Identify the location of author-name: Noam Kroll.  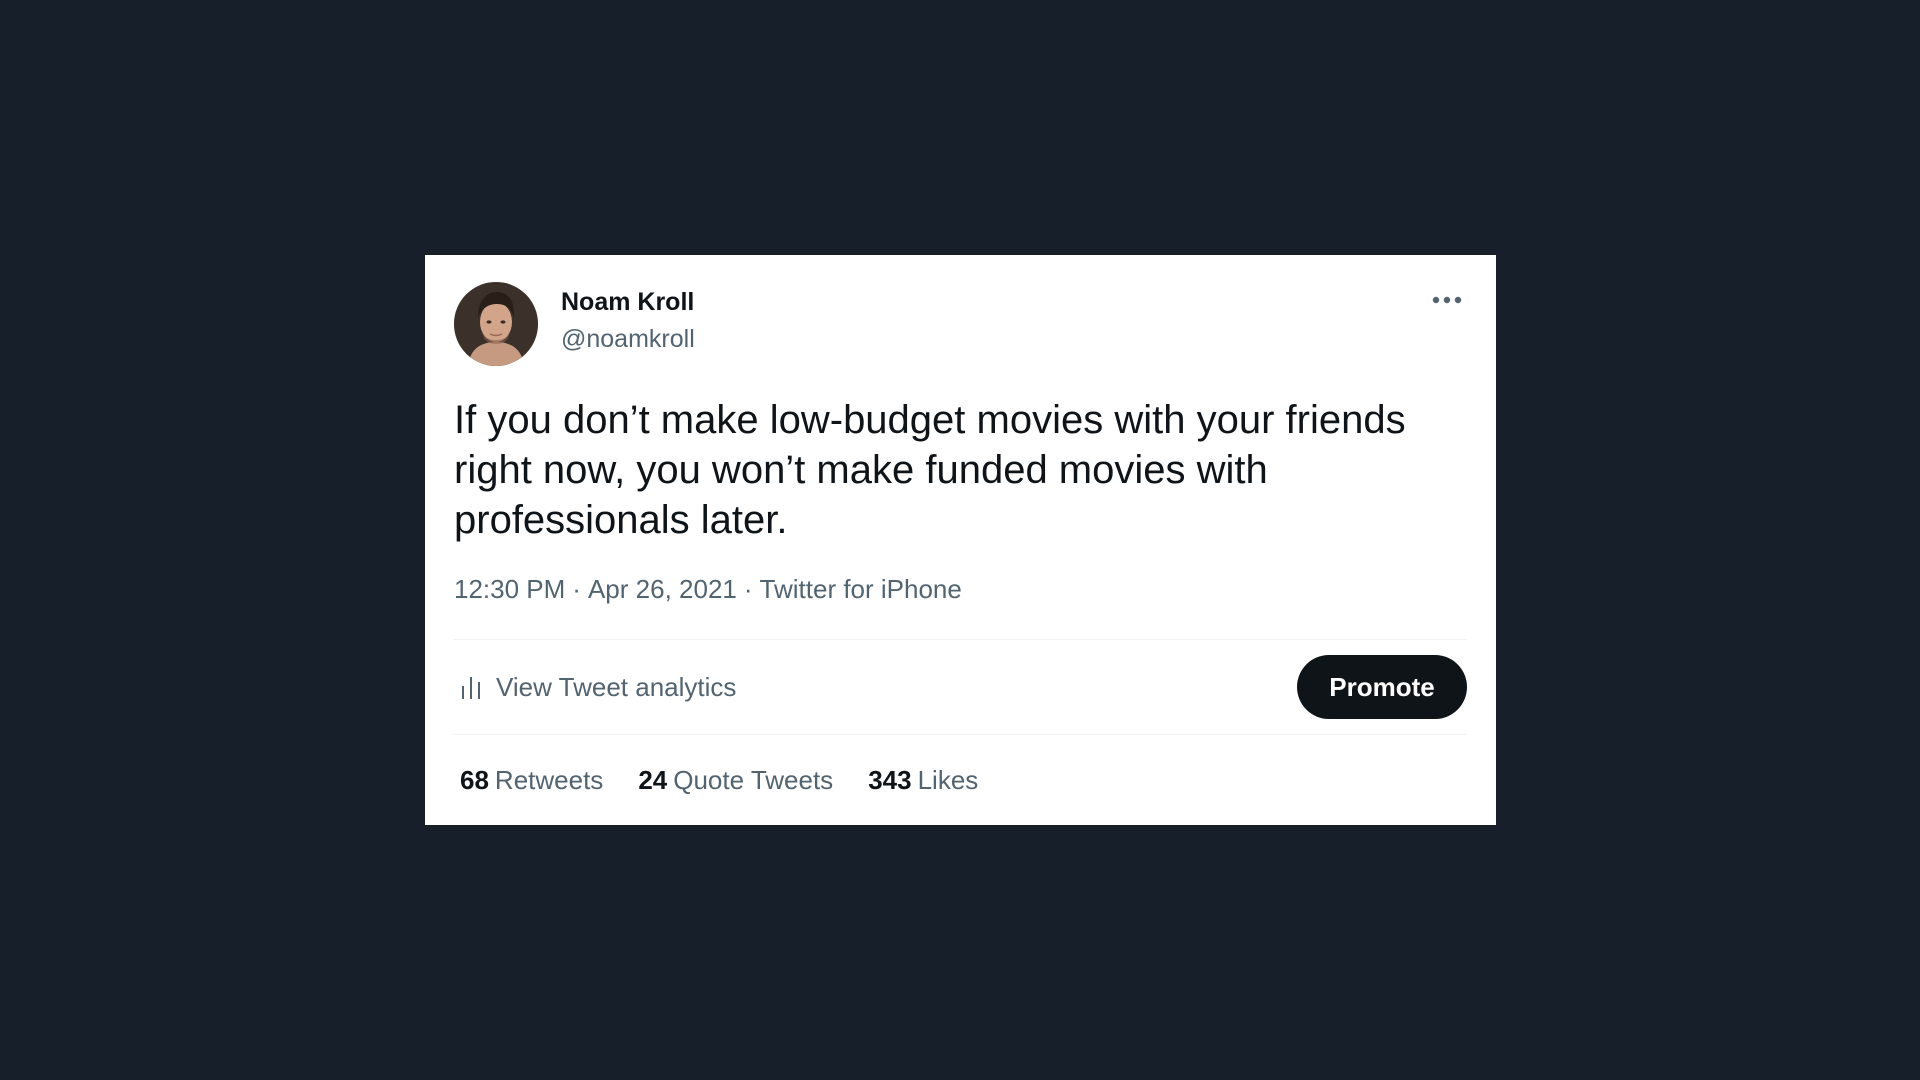
(627, 302).